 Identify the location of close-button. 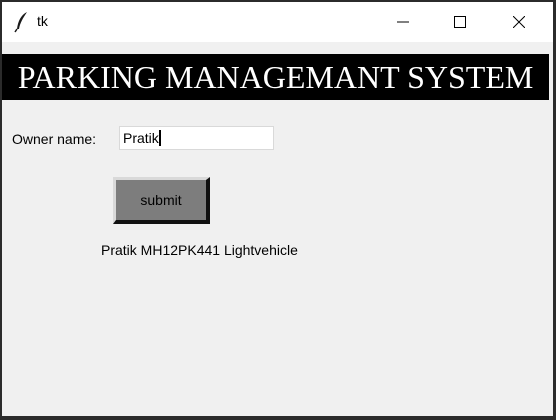
(519, 22).